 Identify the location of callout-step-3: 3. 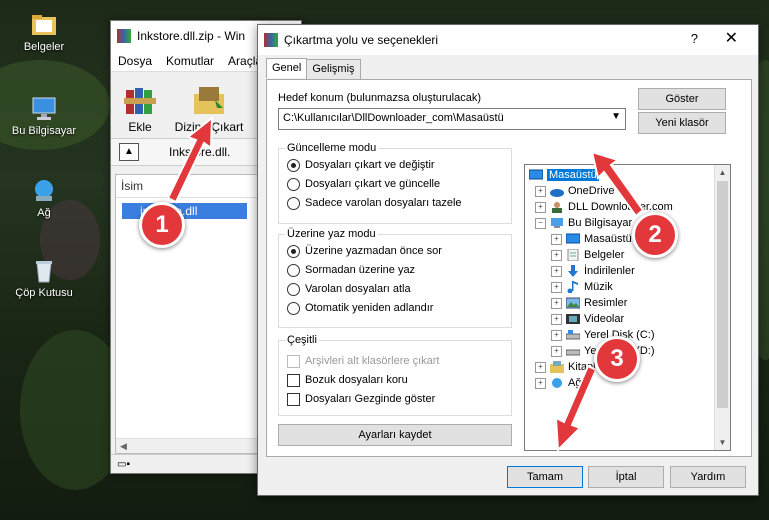
(617, 359).